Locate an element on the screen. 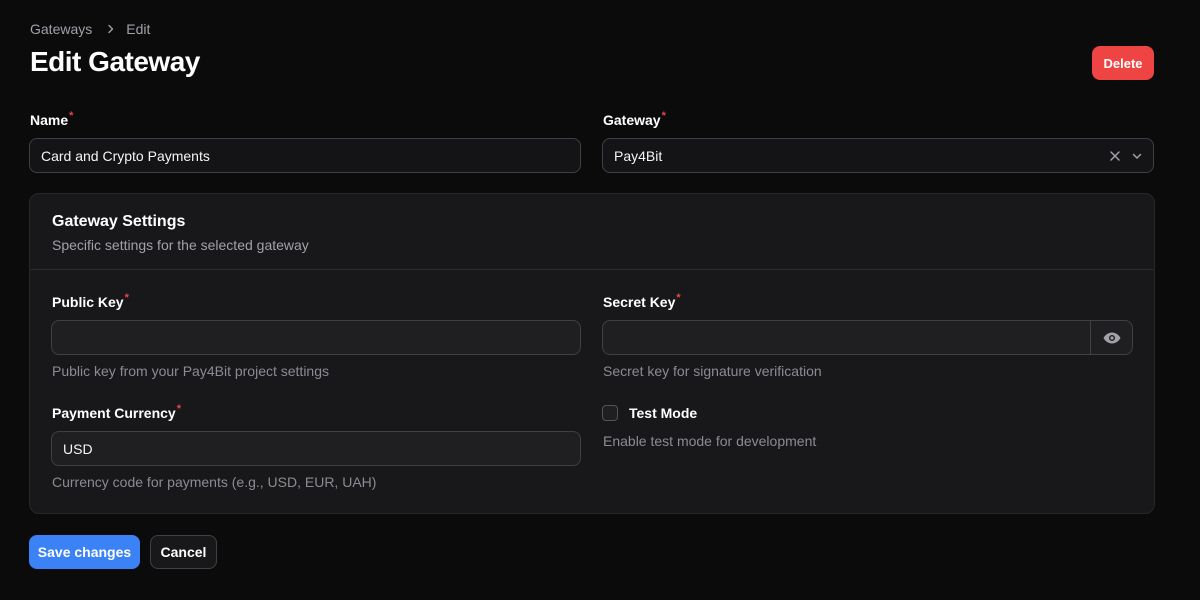 The image size is (1200, 600). test-mode-hint: Enable test mode for development is located at coordinates (710, 441).